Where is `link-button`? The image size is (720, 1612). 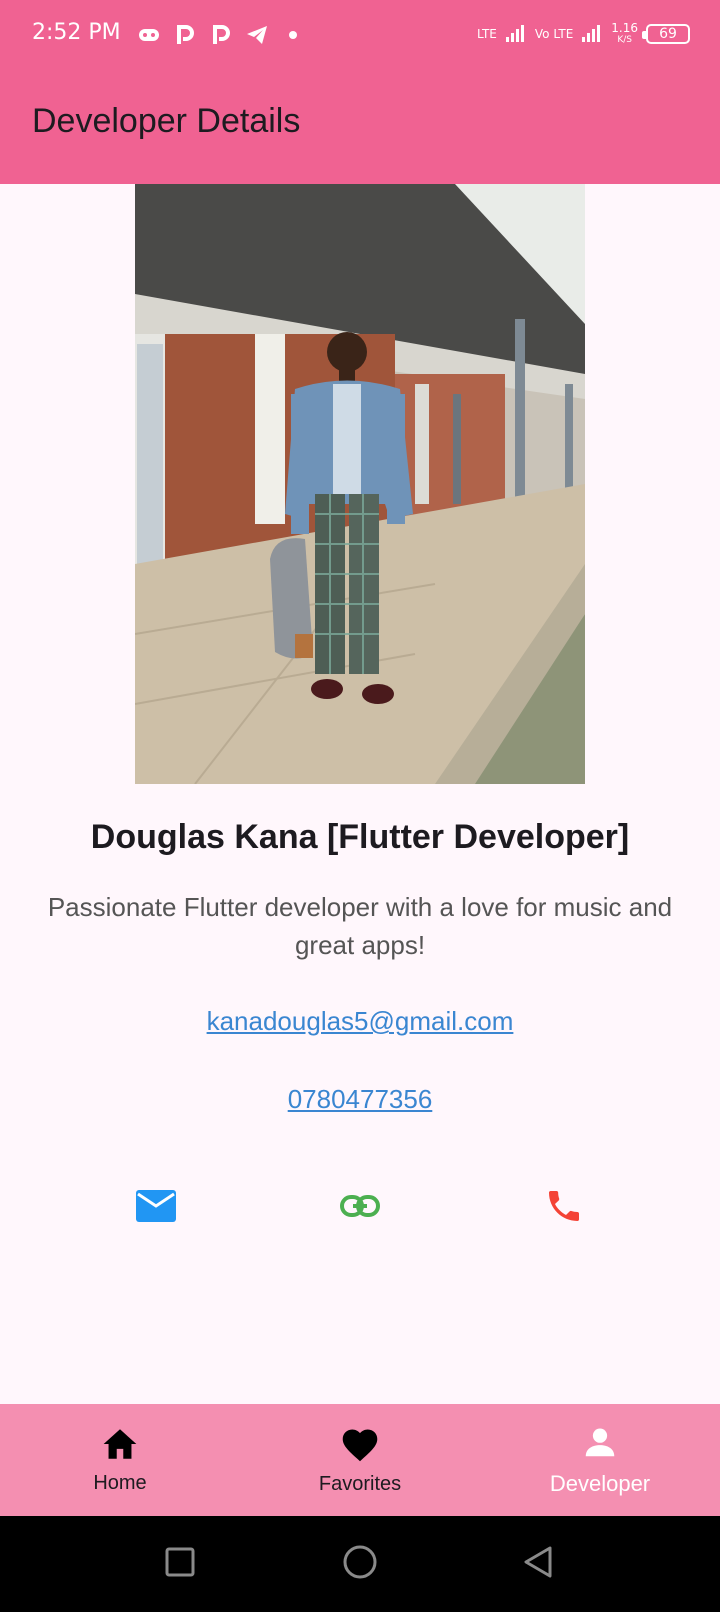
link-button is located at coordinates (360, 1208).